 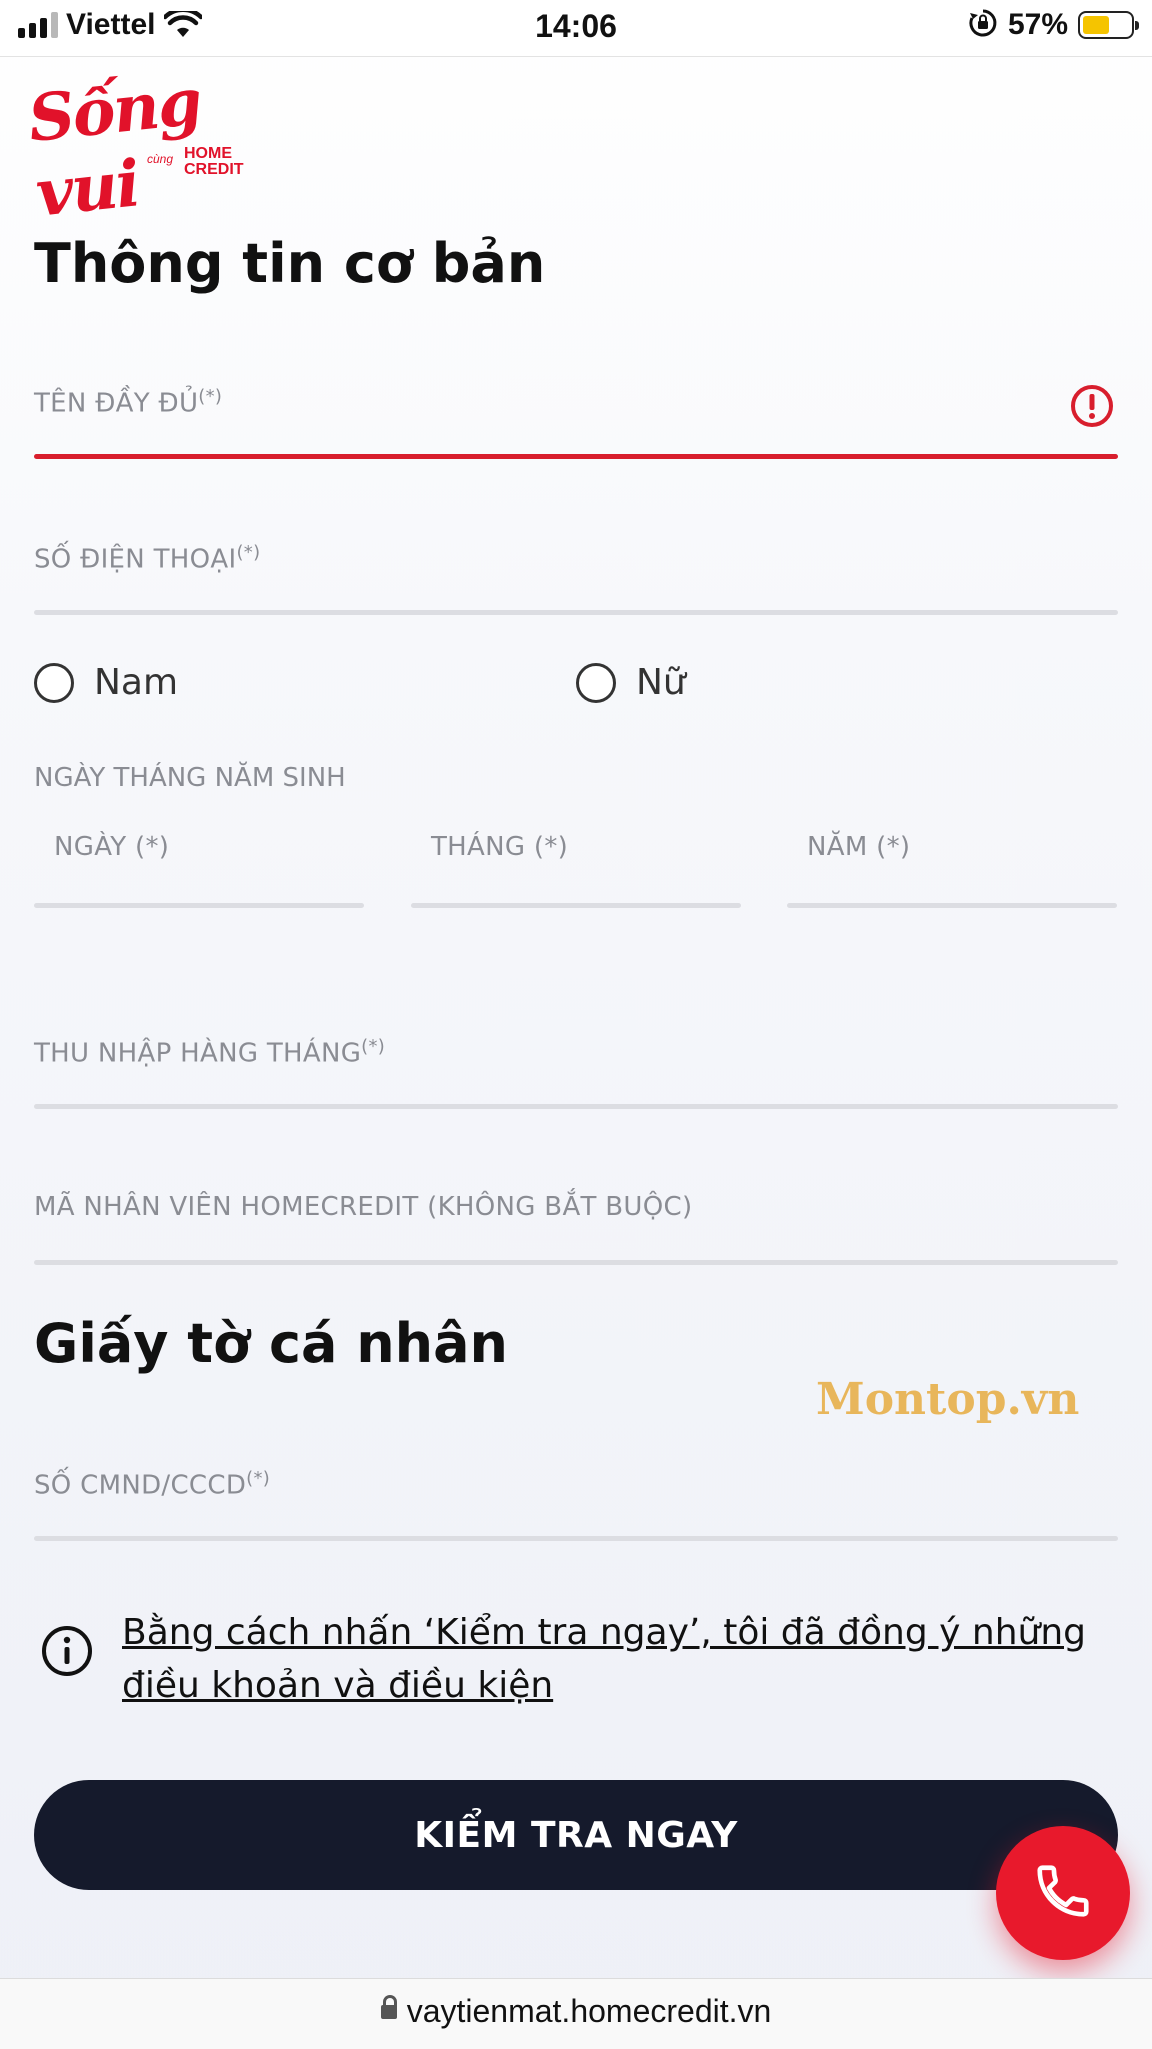 What do you see at coordinates (983, 25) in the screenshot?
I see `rotation-lock-icon` at bounding box center [983, 25].